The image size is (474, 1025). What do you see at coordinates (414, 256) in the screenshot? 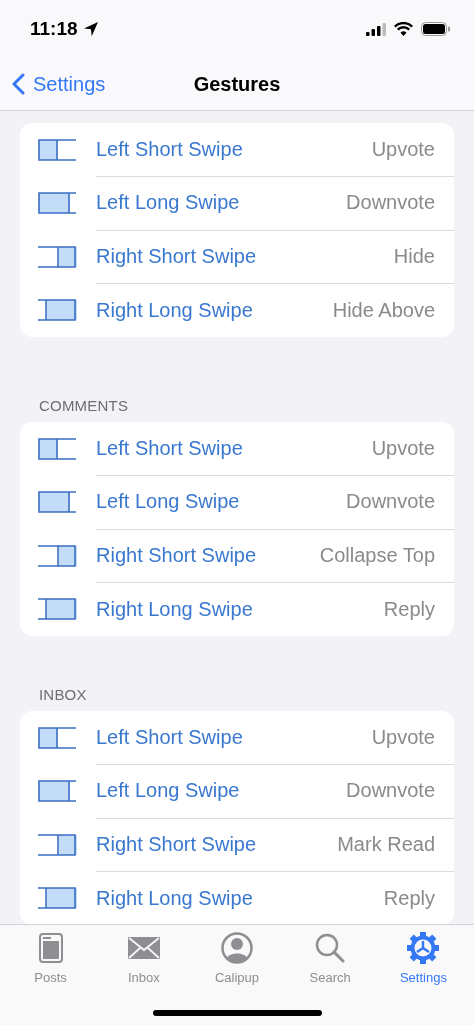
I see `action-value: Hide` at bounding box center [414, 256].